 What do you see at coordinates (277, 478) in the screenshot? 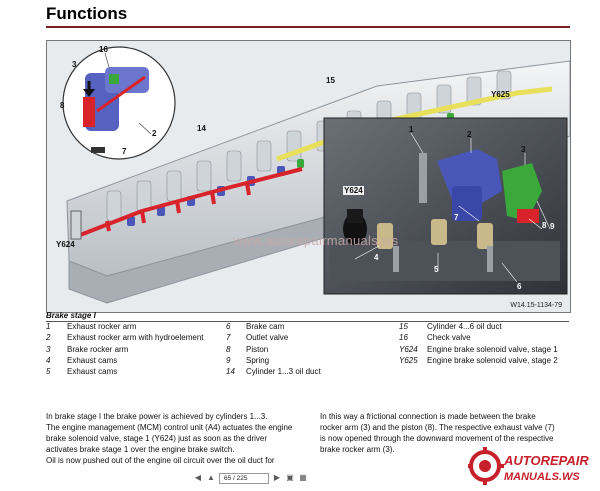
I see `next-page-icon: ▶` at bounding box center [277, 478].